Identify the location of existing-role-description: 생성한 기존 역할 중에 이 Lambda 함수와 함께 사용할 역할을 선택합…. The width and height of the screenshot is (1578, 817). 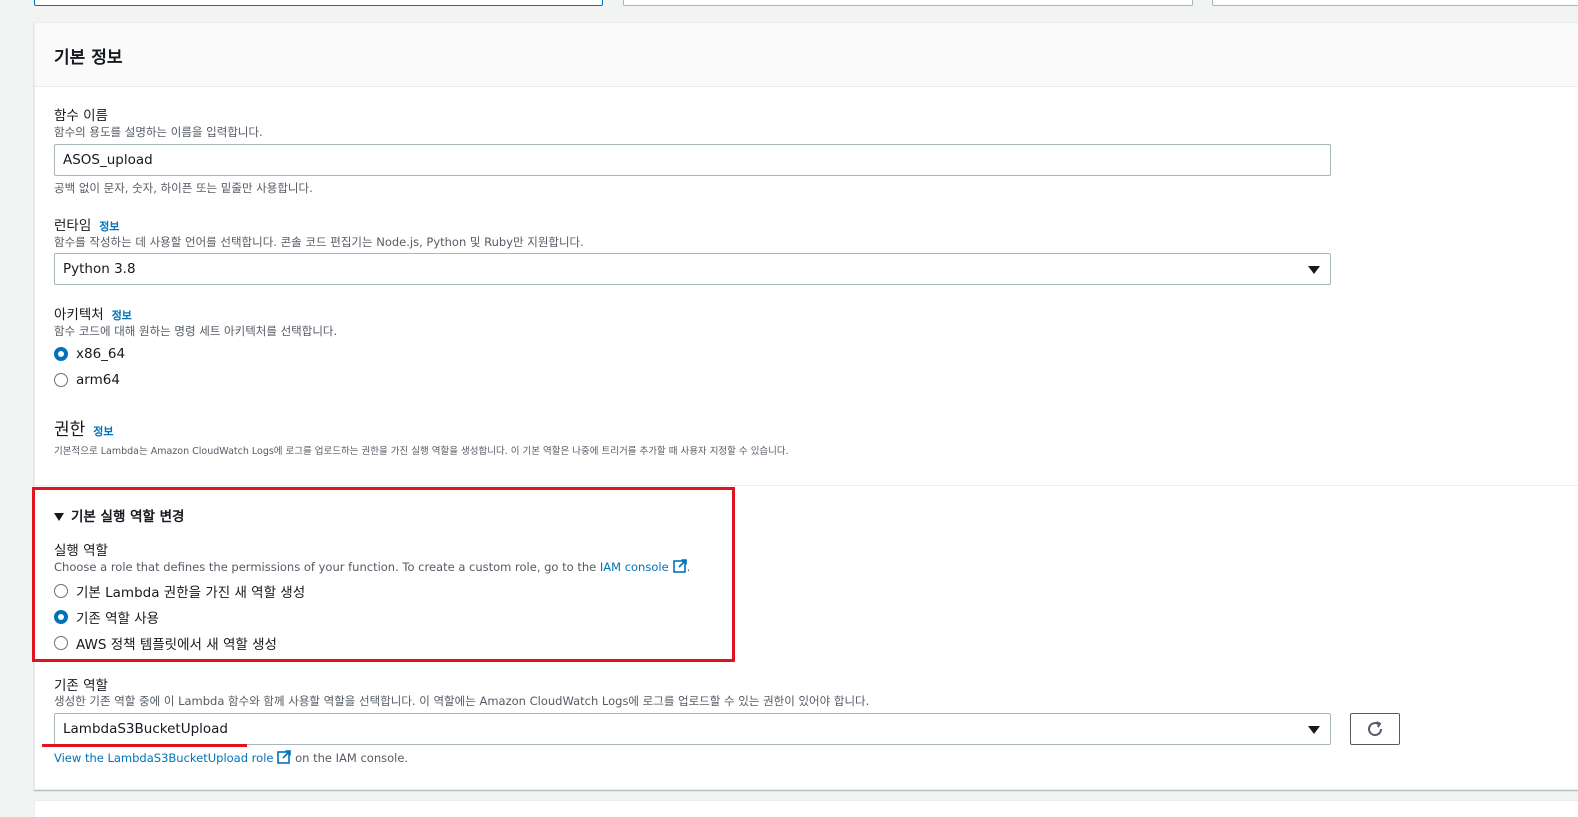
(462, 701).